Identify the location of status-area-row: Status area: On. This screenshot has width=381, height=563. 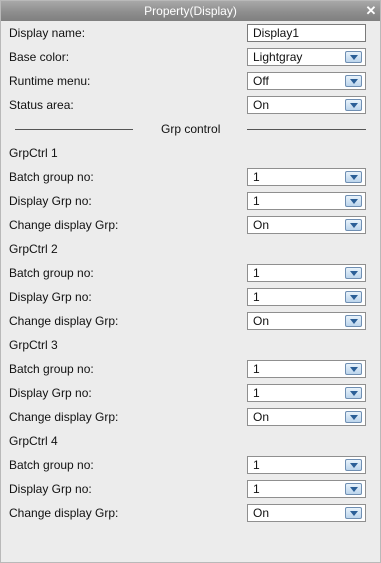
(190, 105).